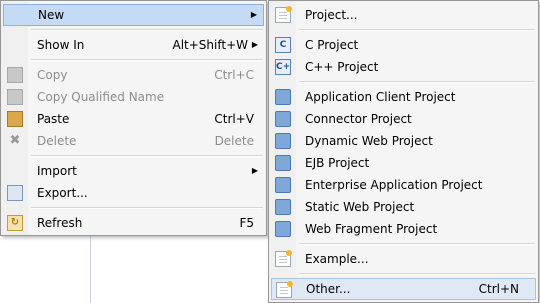  What do you see at coordinates (403, 289) in the screenshot?
I see `submenu-item-other: Other... Ctrl+N` at bounding box center [403, 289].